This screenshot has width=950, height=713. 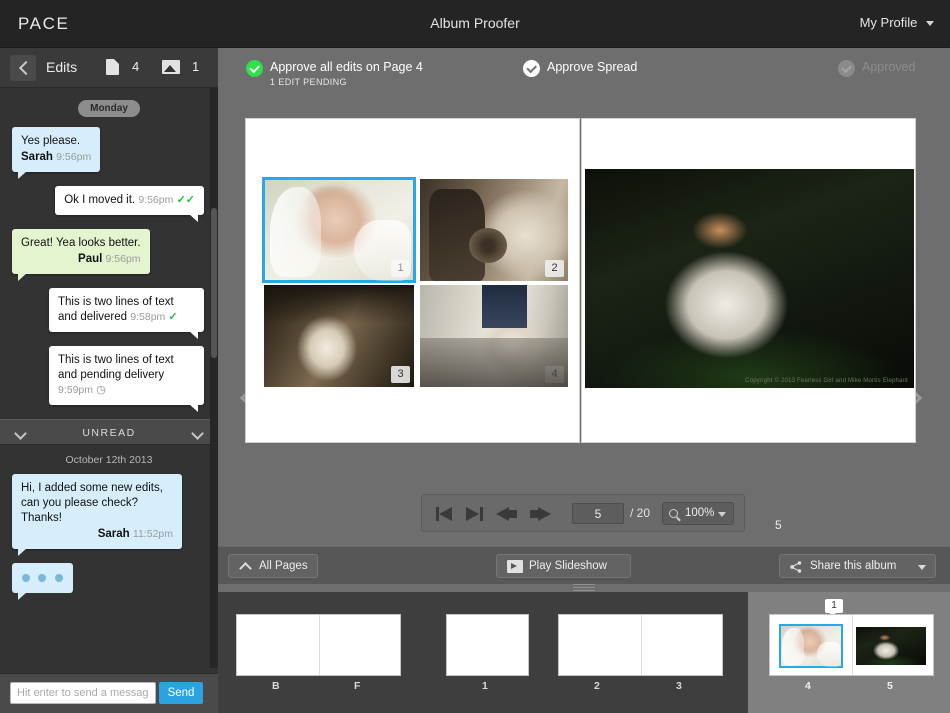 I want to click on message-text: Ok I moved it., so click(x=100, y=200).